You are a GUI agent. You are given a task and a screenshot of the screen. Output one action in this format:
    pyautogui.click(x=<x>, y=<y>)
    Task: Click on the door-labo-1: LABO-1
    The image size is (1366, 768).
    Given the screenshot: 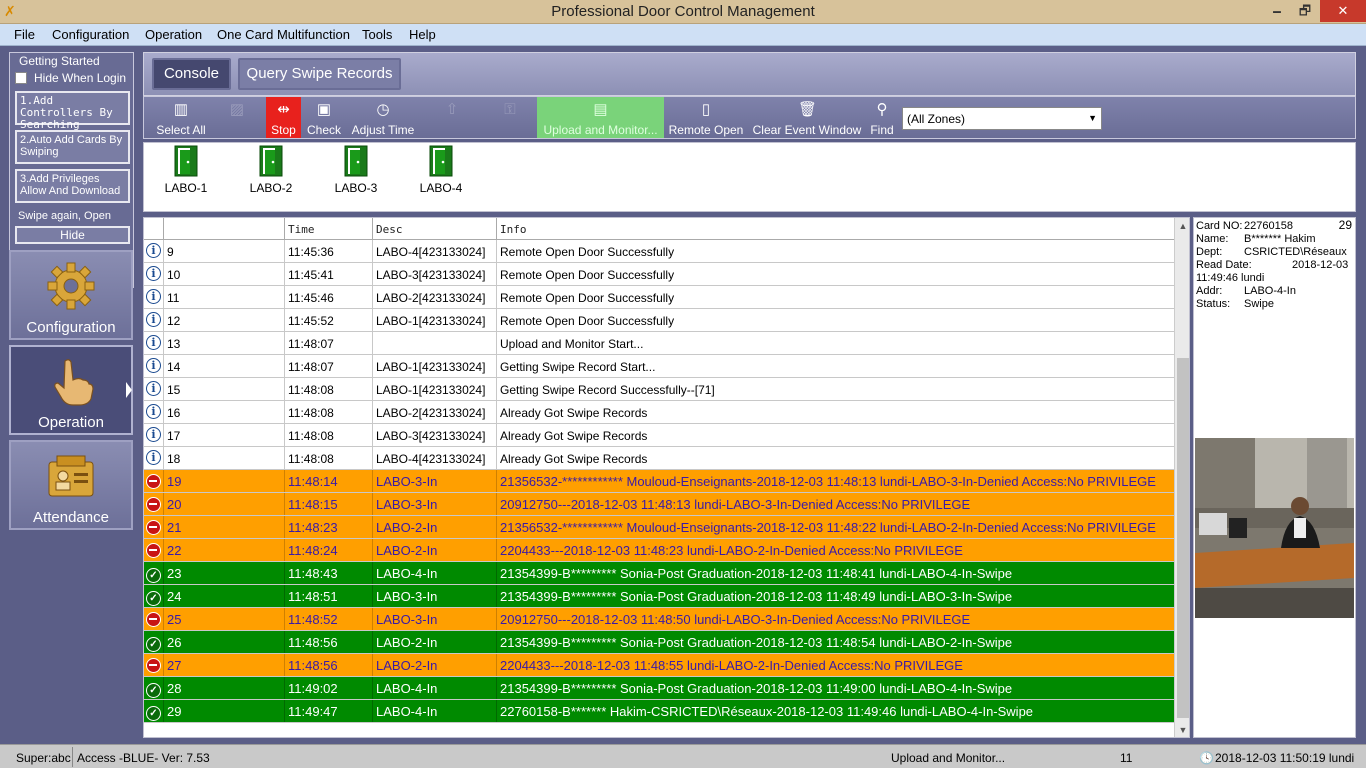 What is the action you would take?
    pyautogui.click(x=186, y=170)
    